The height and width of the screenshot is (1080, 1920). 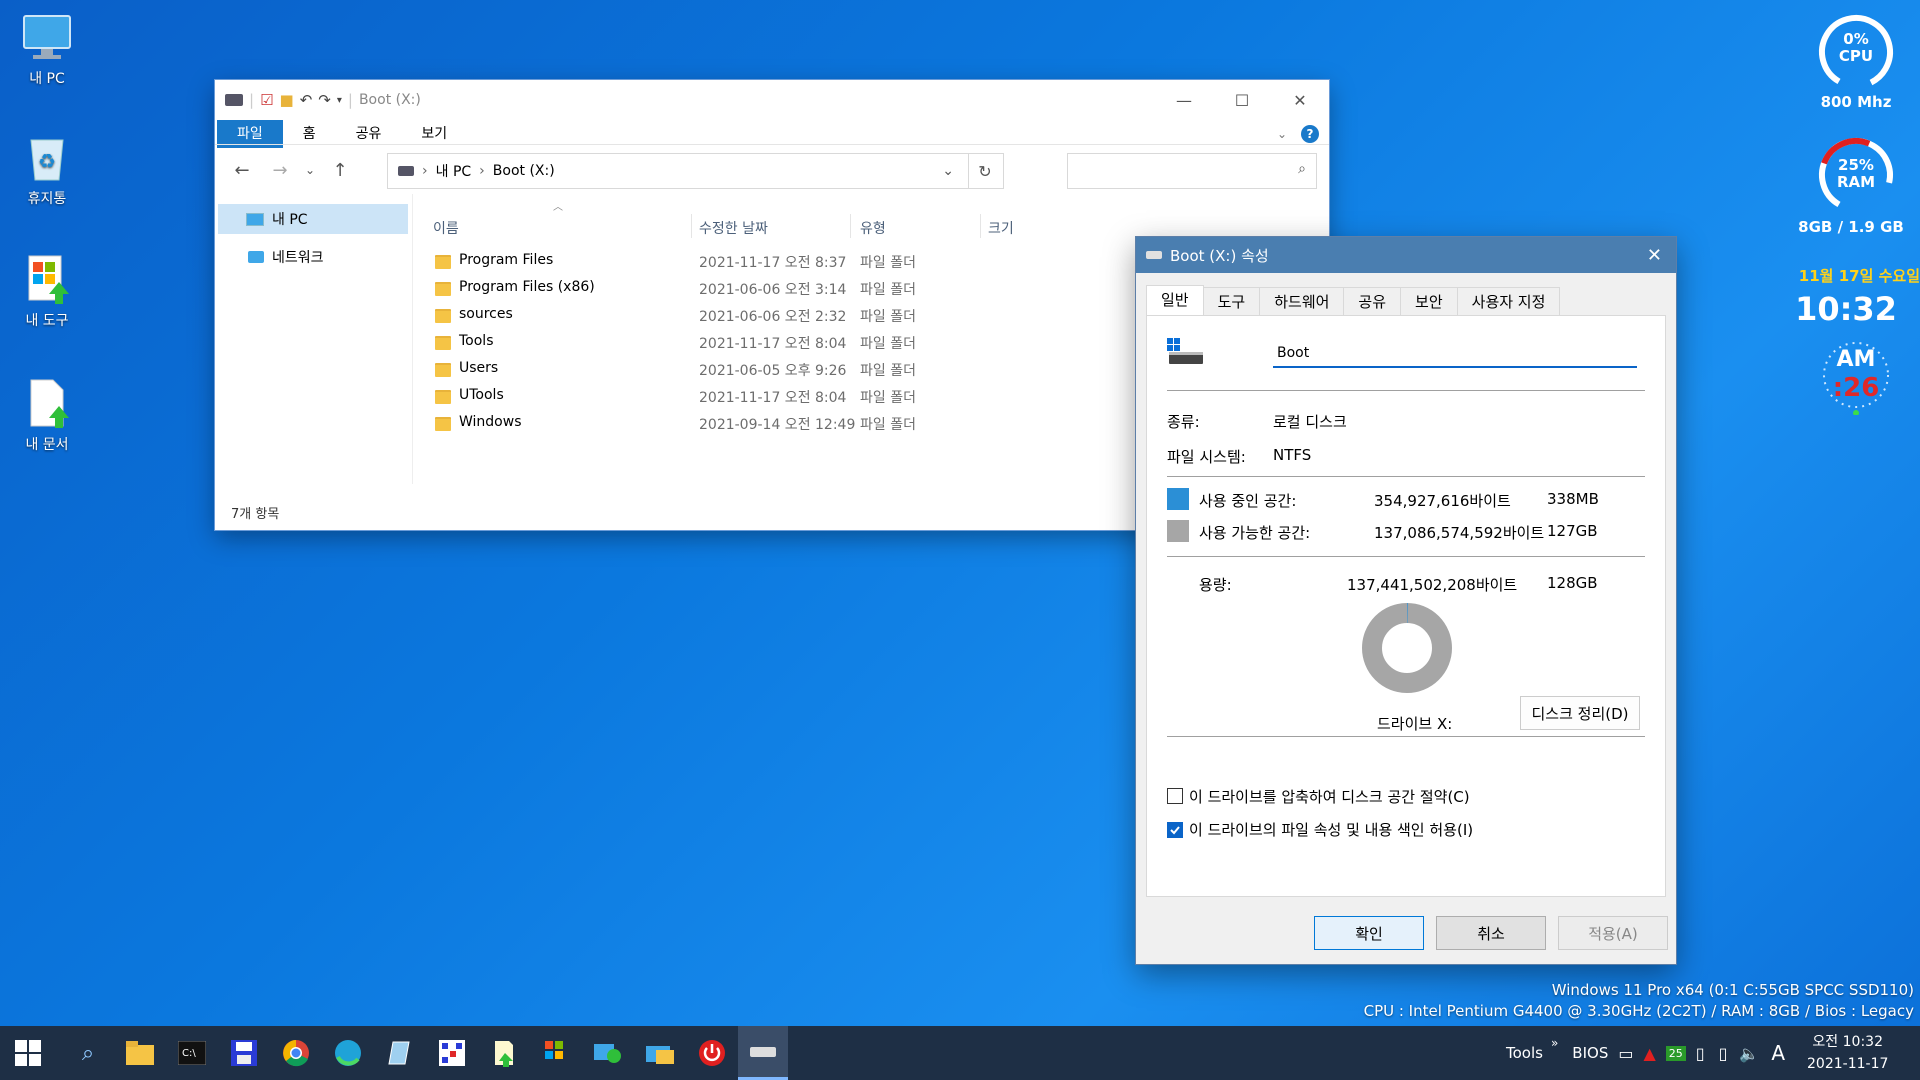 I want to click on sidebar-item-network: 네트워크, so click(x=313, y=257).